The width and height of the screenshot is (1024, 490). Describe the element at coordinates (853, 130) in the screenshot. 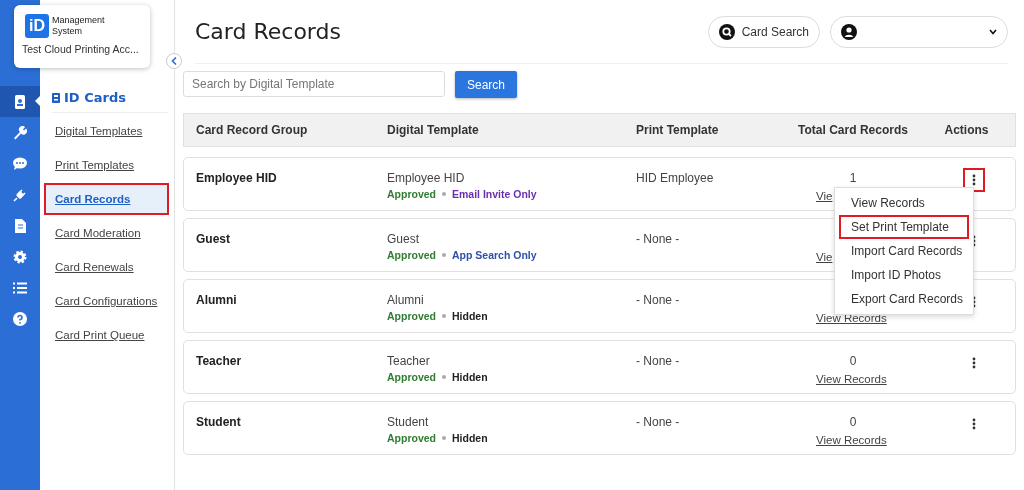

I see `column-header: Total Card Records` at that location.